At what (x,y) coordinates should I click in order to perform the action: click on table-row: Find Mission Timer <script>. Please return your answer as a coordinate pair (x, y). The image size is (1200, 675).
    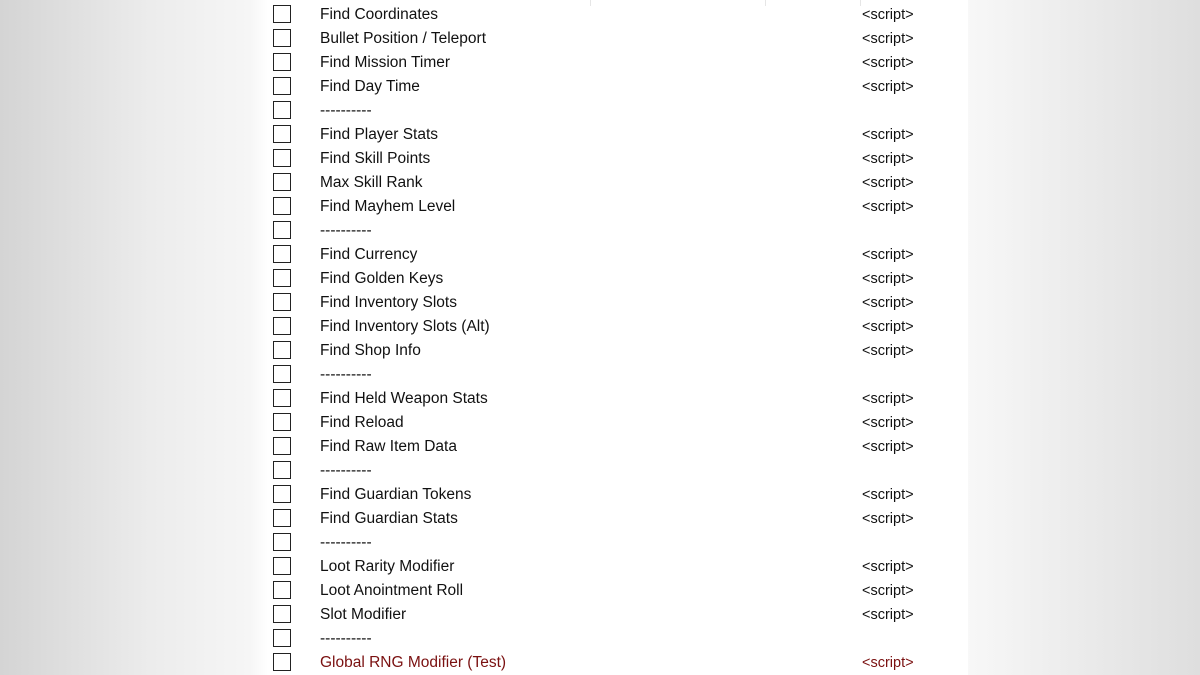
    Looking at the image, I should click on (618, 63).